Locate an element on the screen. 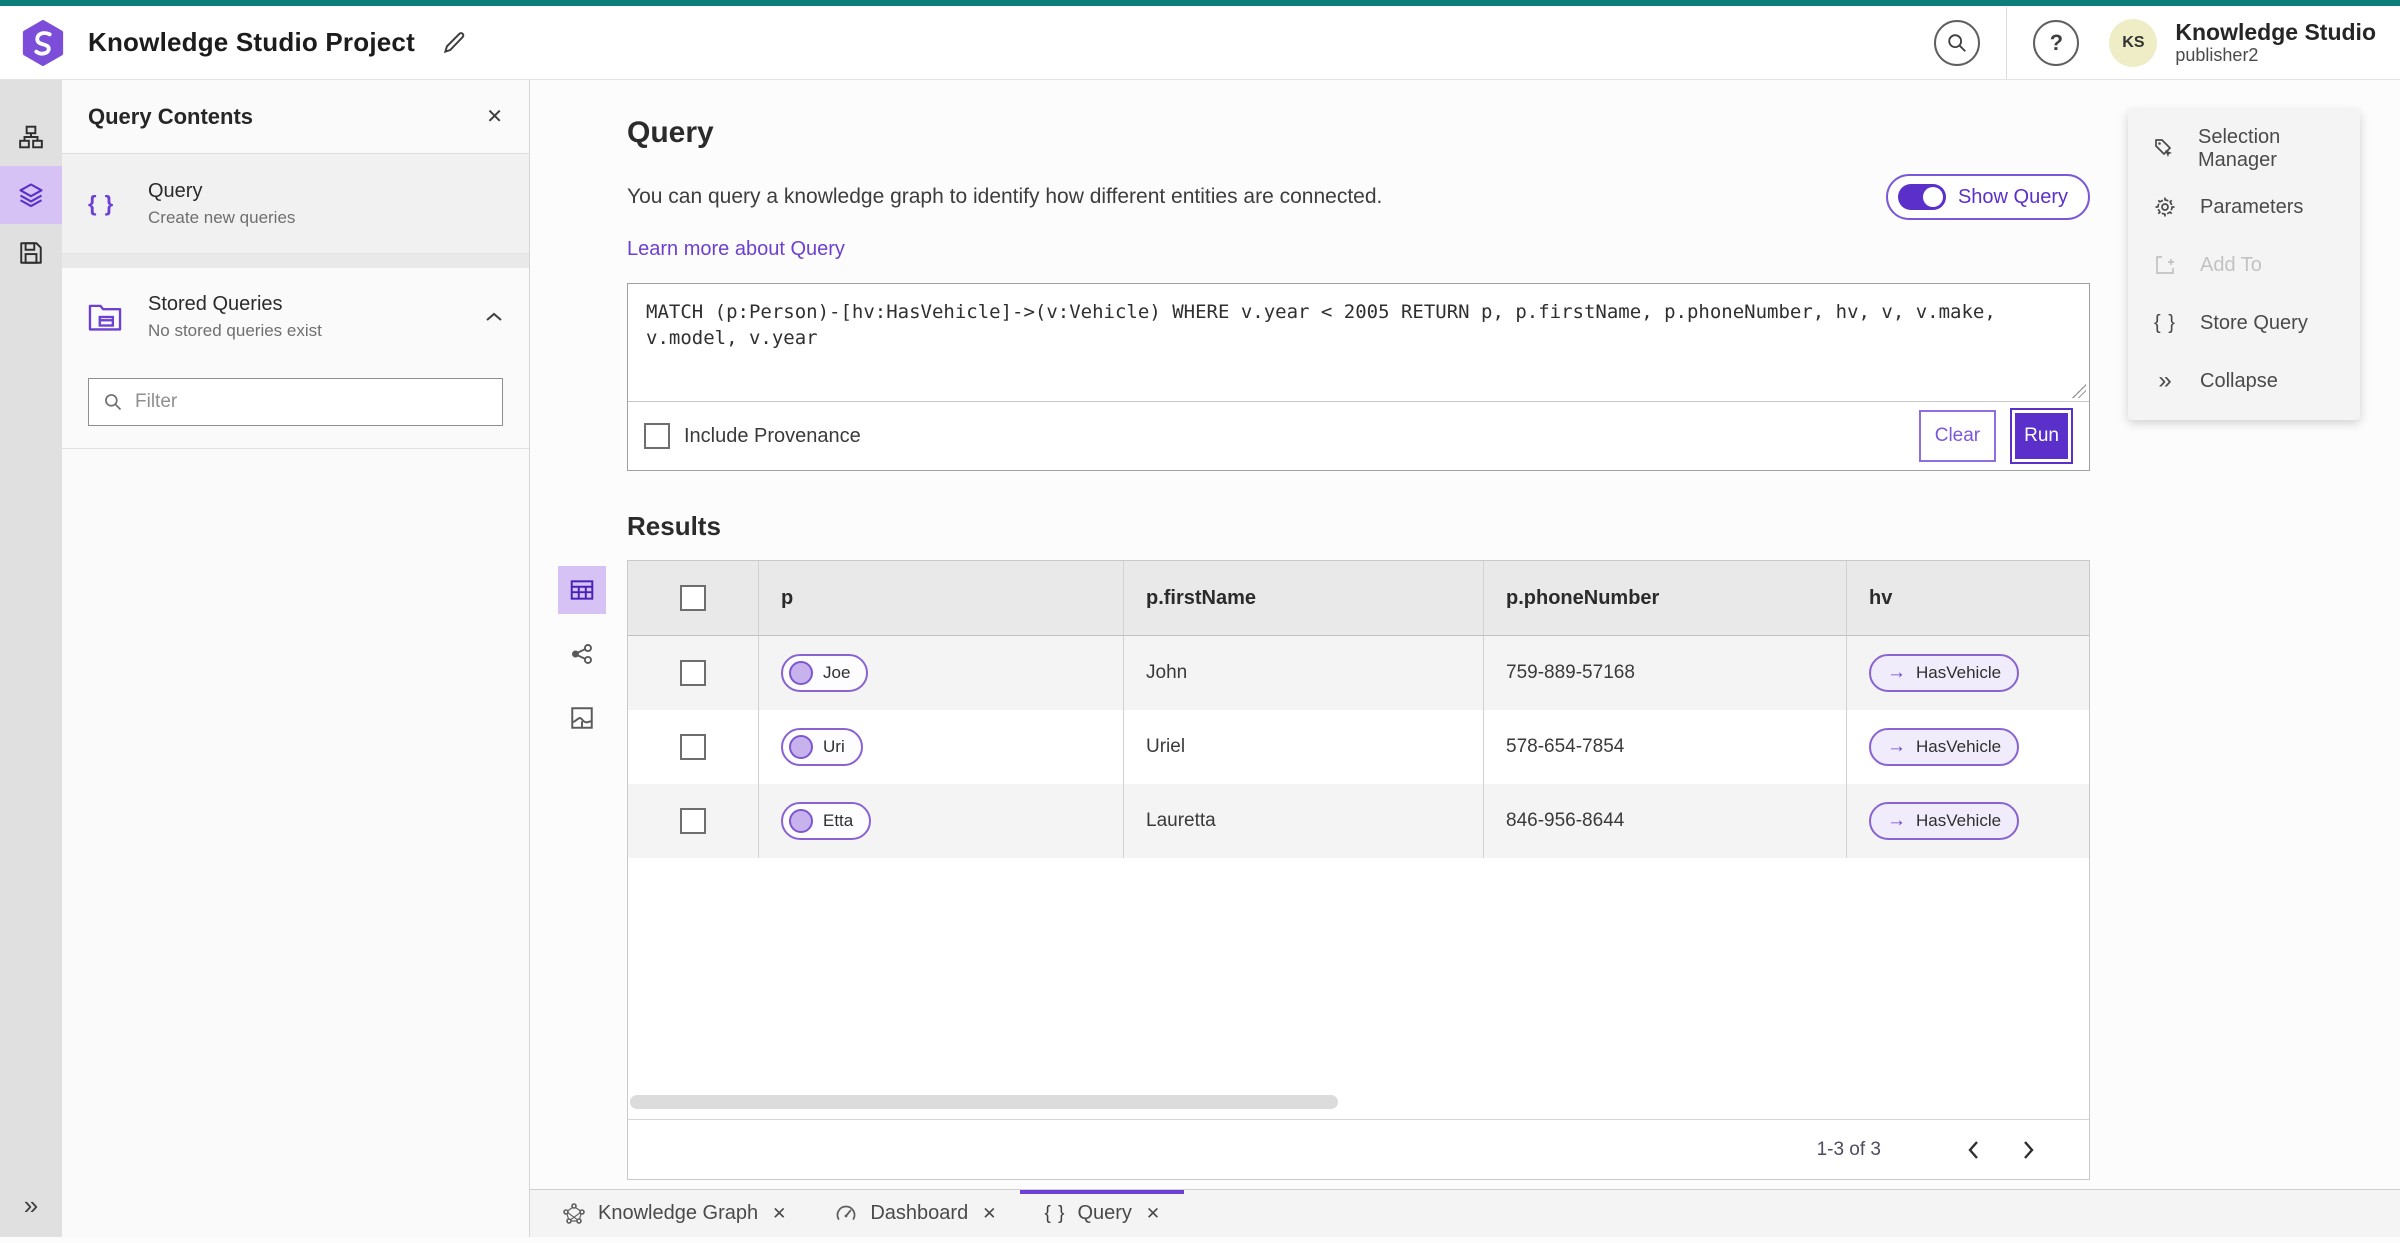  user-avatar: KS is located at coordinates (2133, 42).